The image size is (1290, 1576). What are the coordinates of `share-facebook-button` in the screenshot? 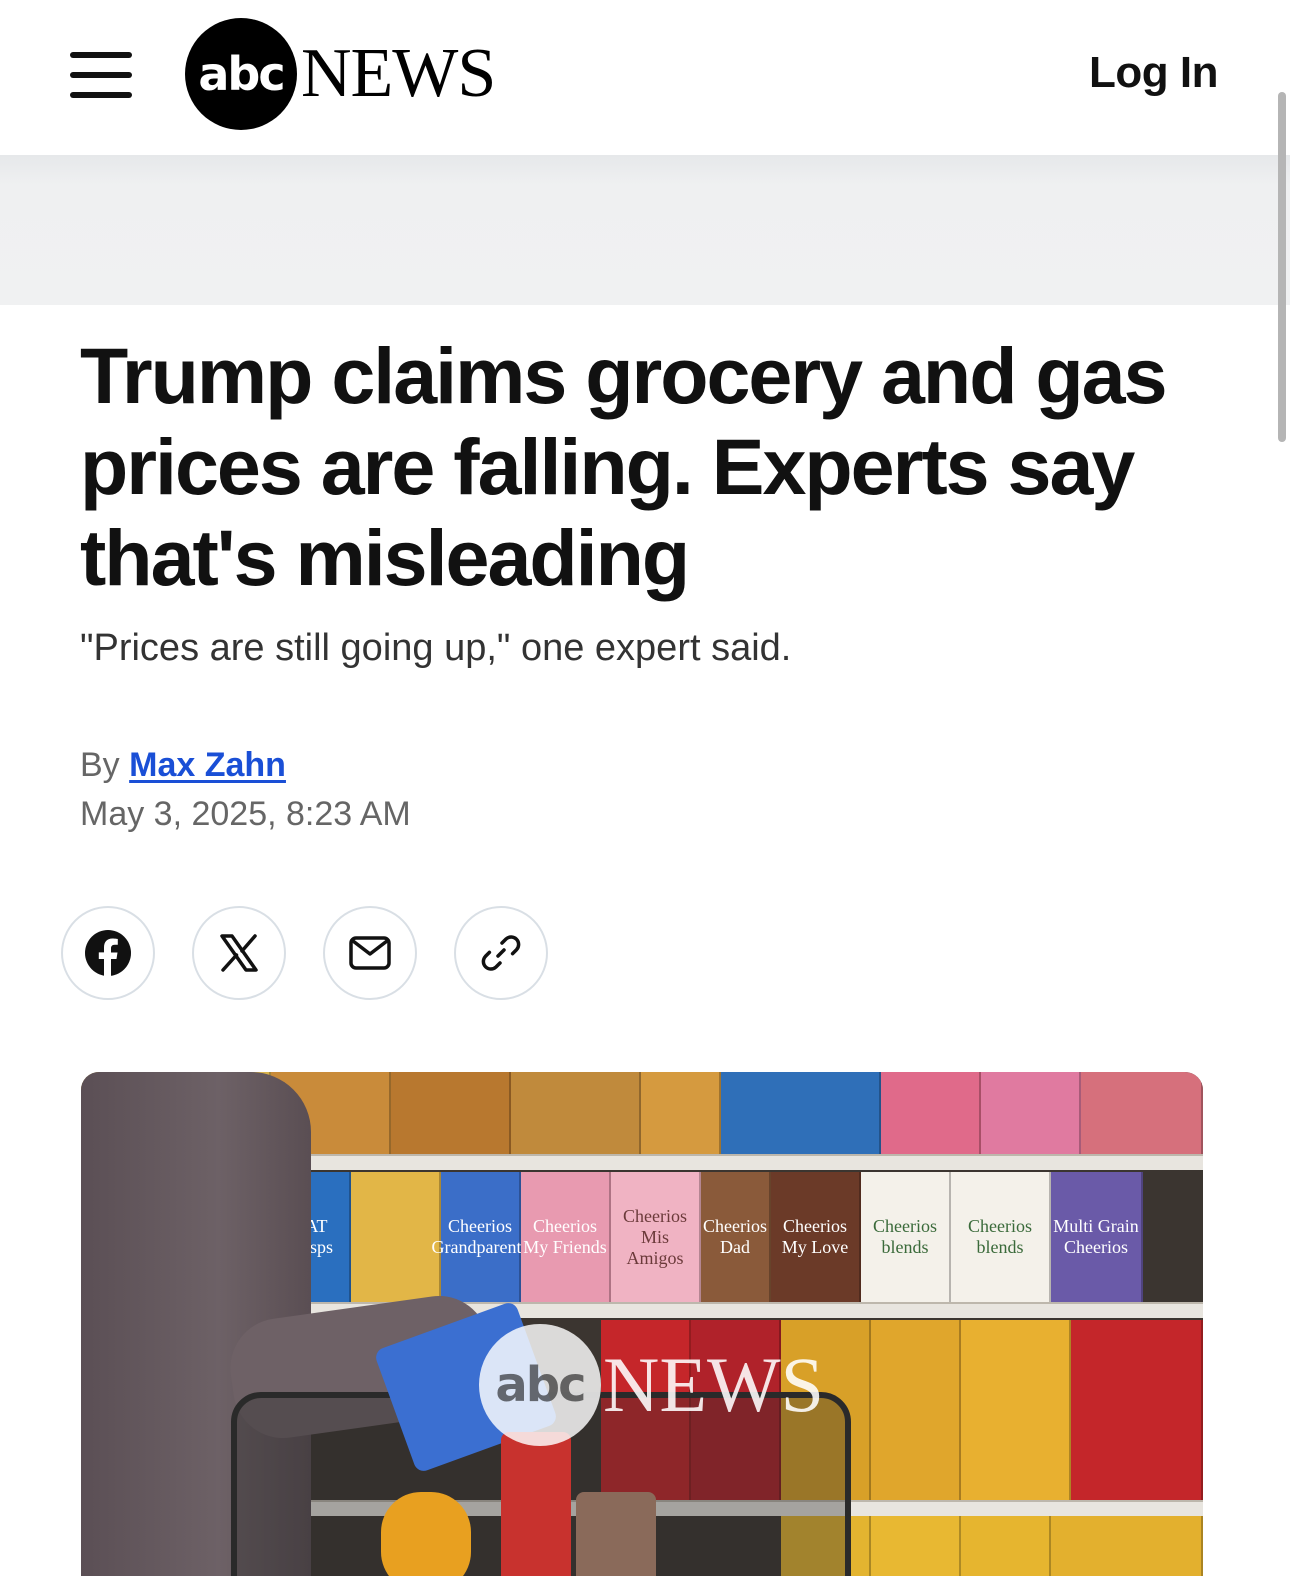 It's located at (108, 953).